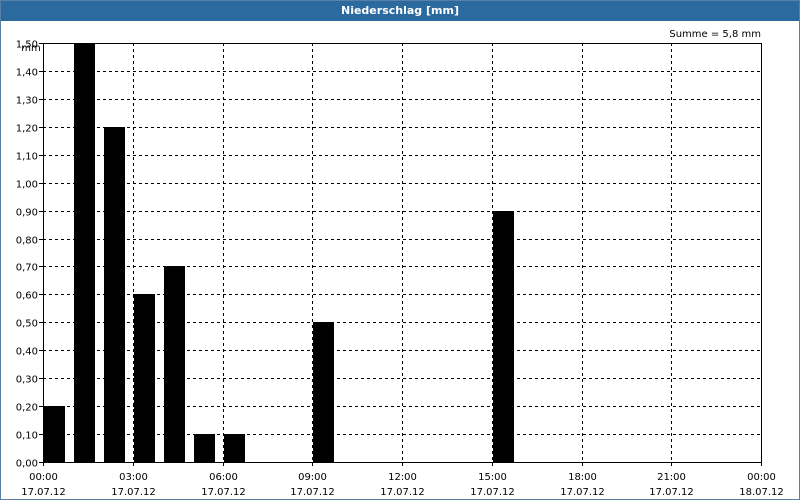 The height and width of the screenshot is (501, 800). Describe the element at coordinates (27, 268) in the screenshot. I see `y-tick-label: 0,70` at that location.